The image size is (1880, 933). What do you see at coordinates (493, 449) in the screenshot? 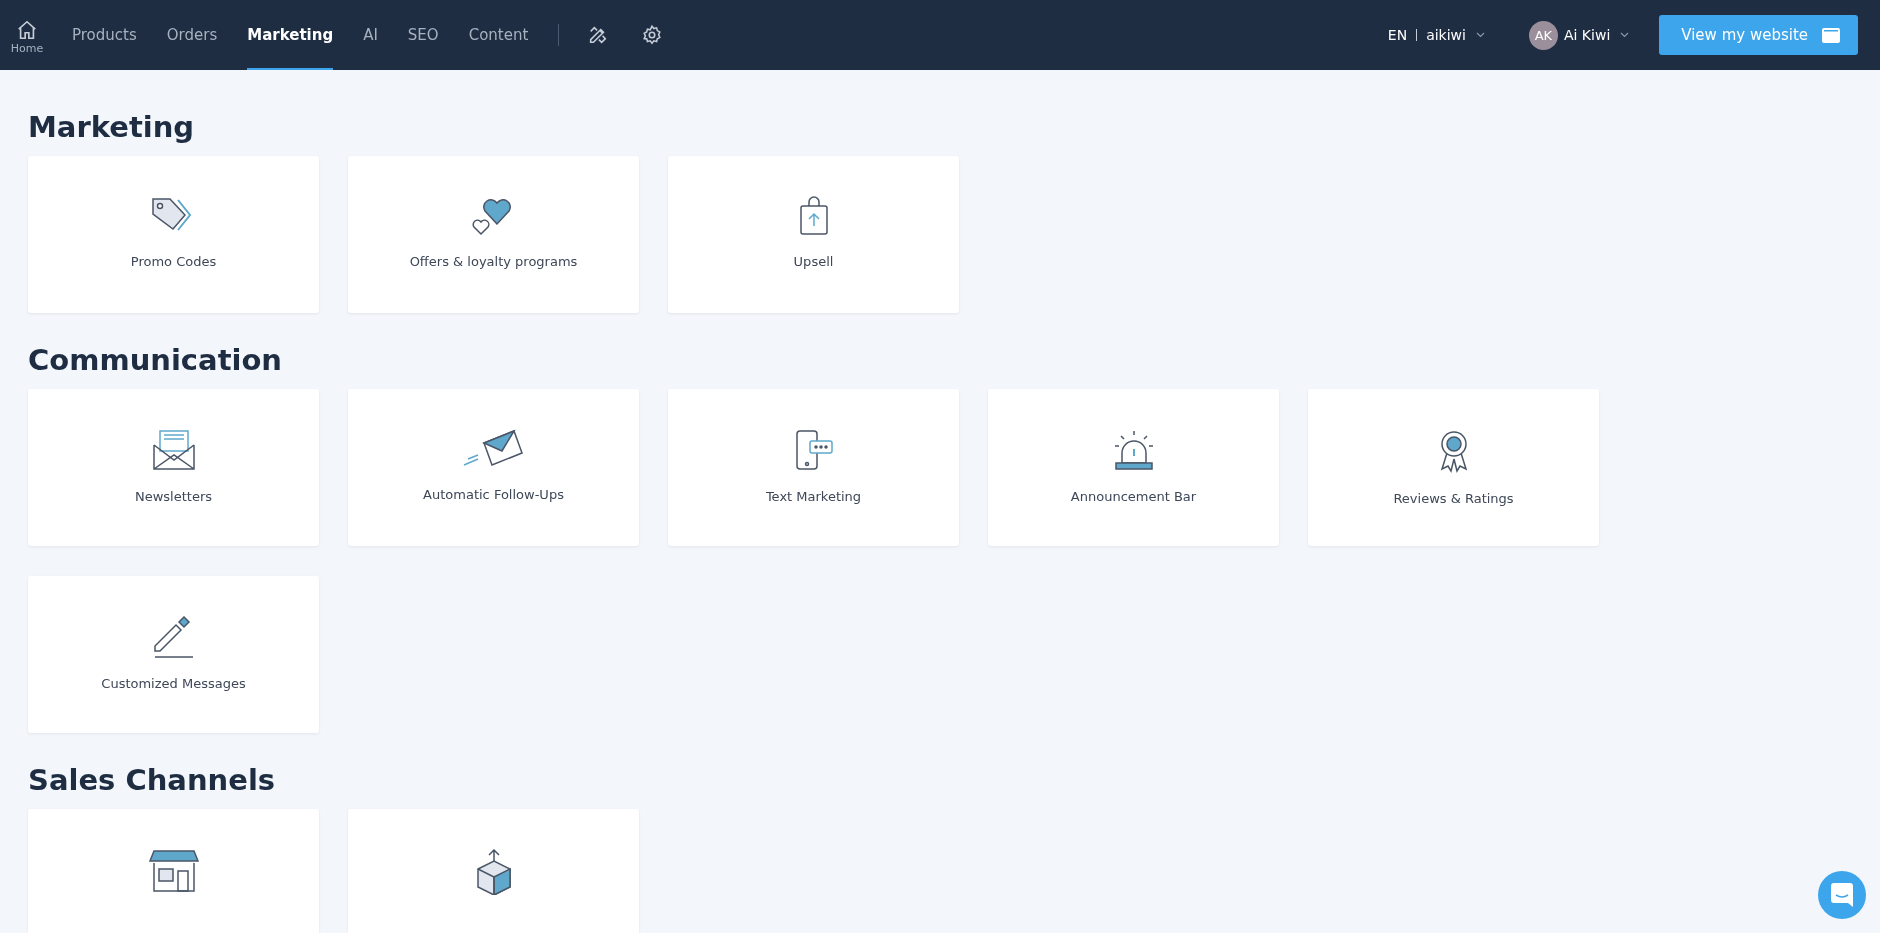
I see `envelope-icon` at bounding box center [493, 449].